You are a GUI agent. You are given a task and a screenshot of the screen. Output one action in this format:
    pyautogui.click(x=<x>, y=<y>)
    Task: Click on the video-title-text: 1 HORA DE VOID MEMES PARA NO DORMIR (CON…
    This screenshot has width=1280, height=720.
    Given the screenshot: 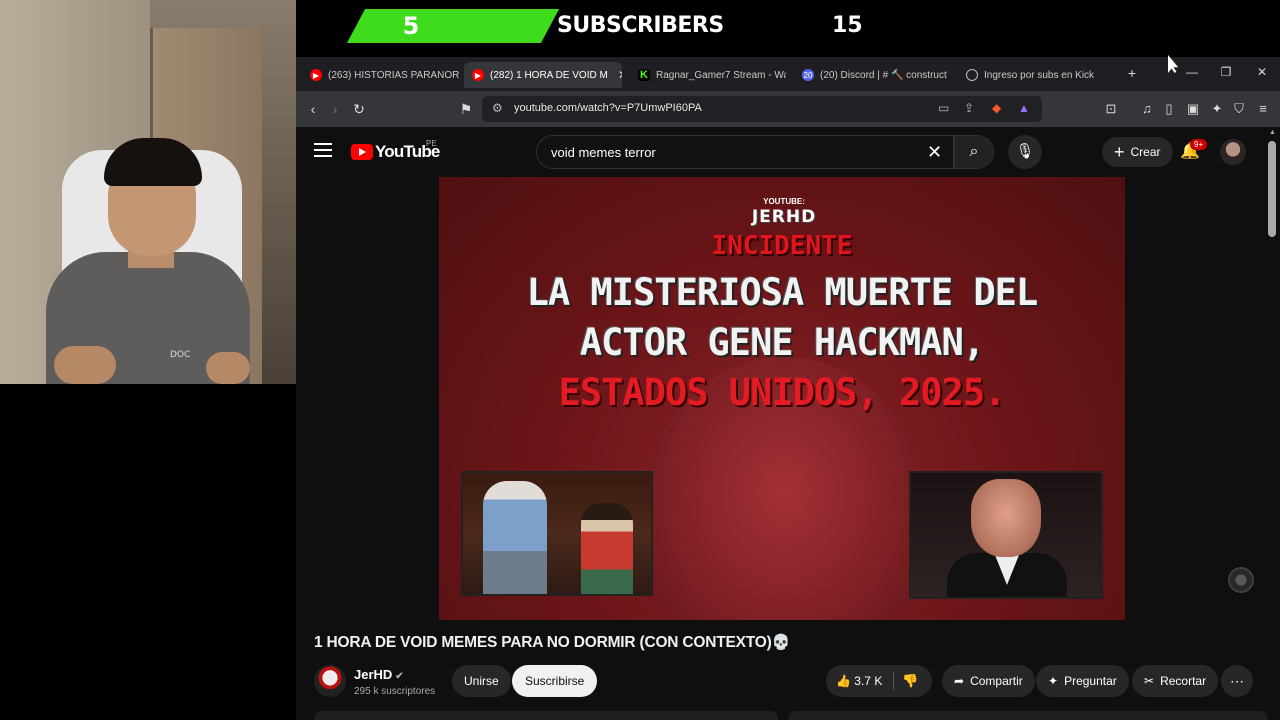 What is the action you would take?
    pyautogui.click(x=543, y=642)
    